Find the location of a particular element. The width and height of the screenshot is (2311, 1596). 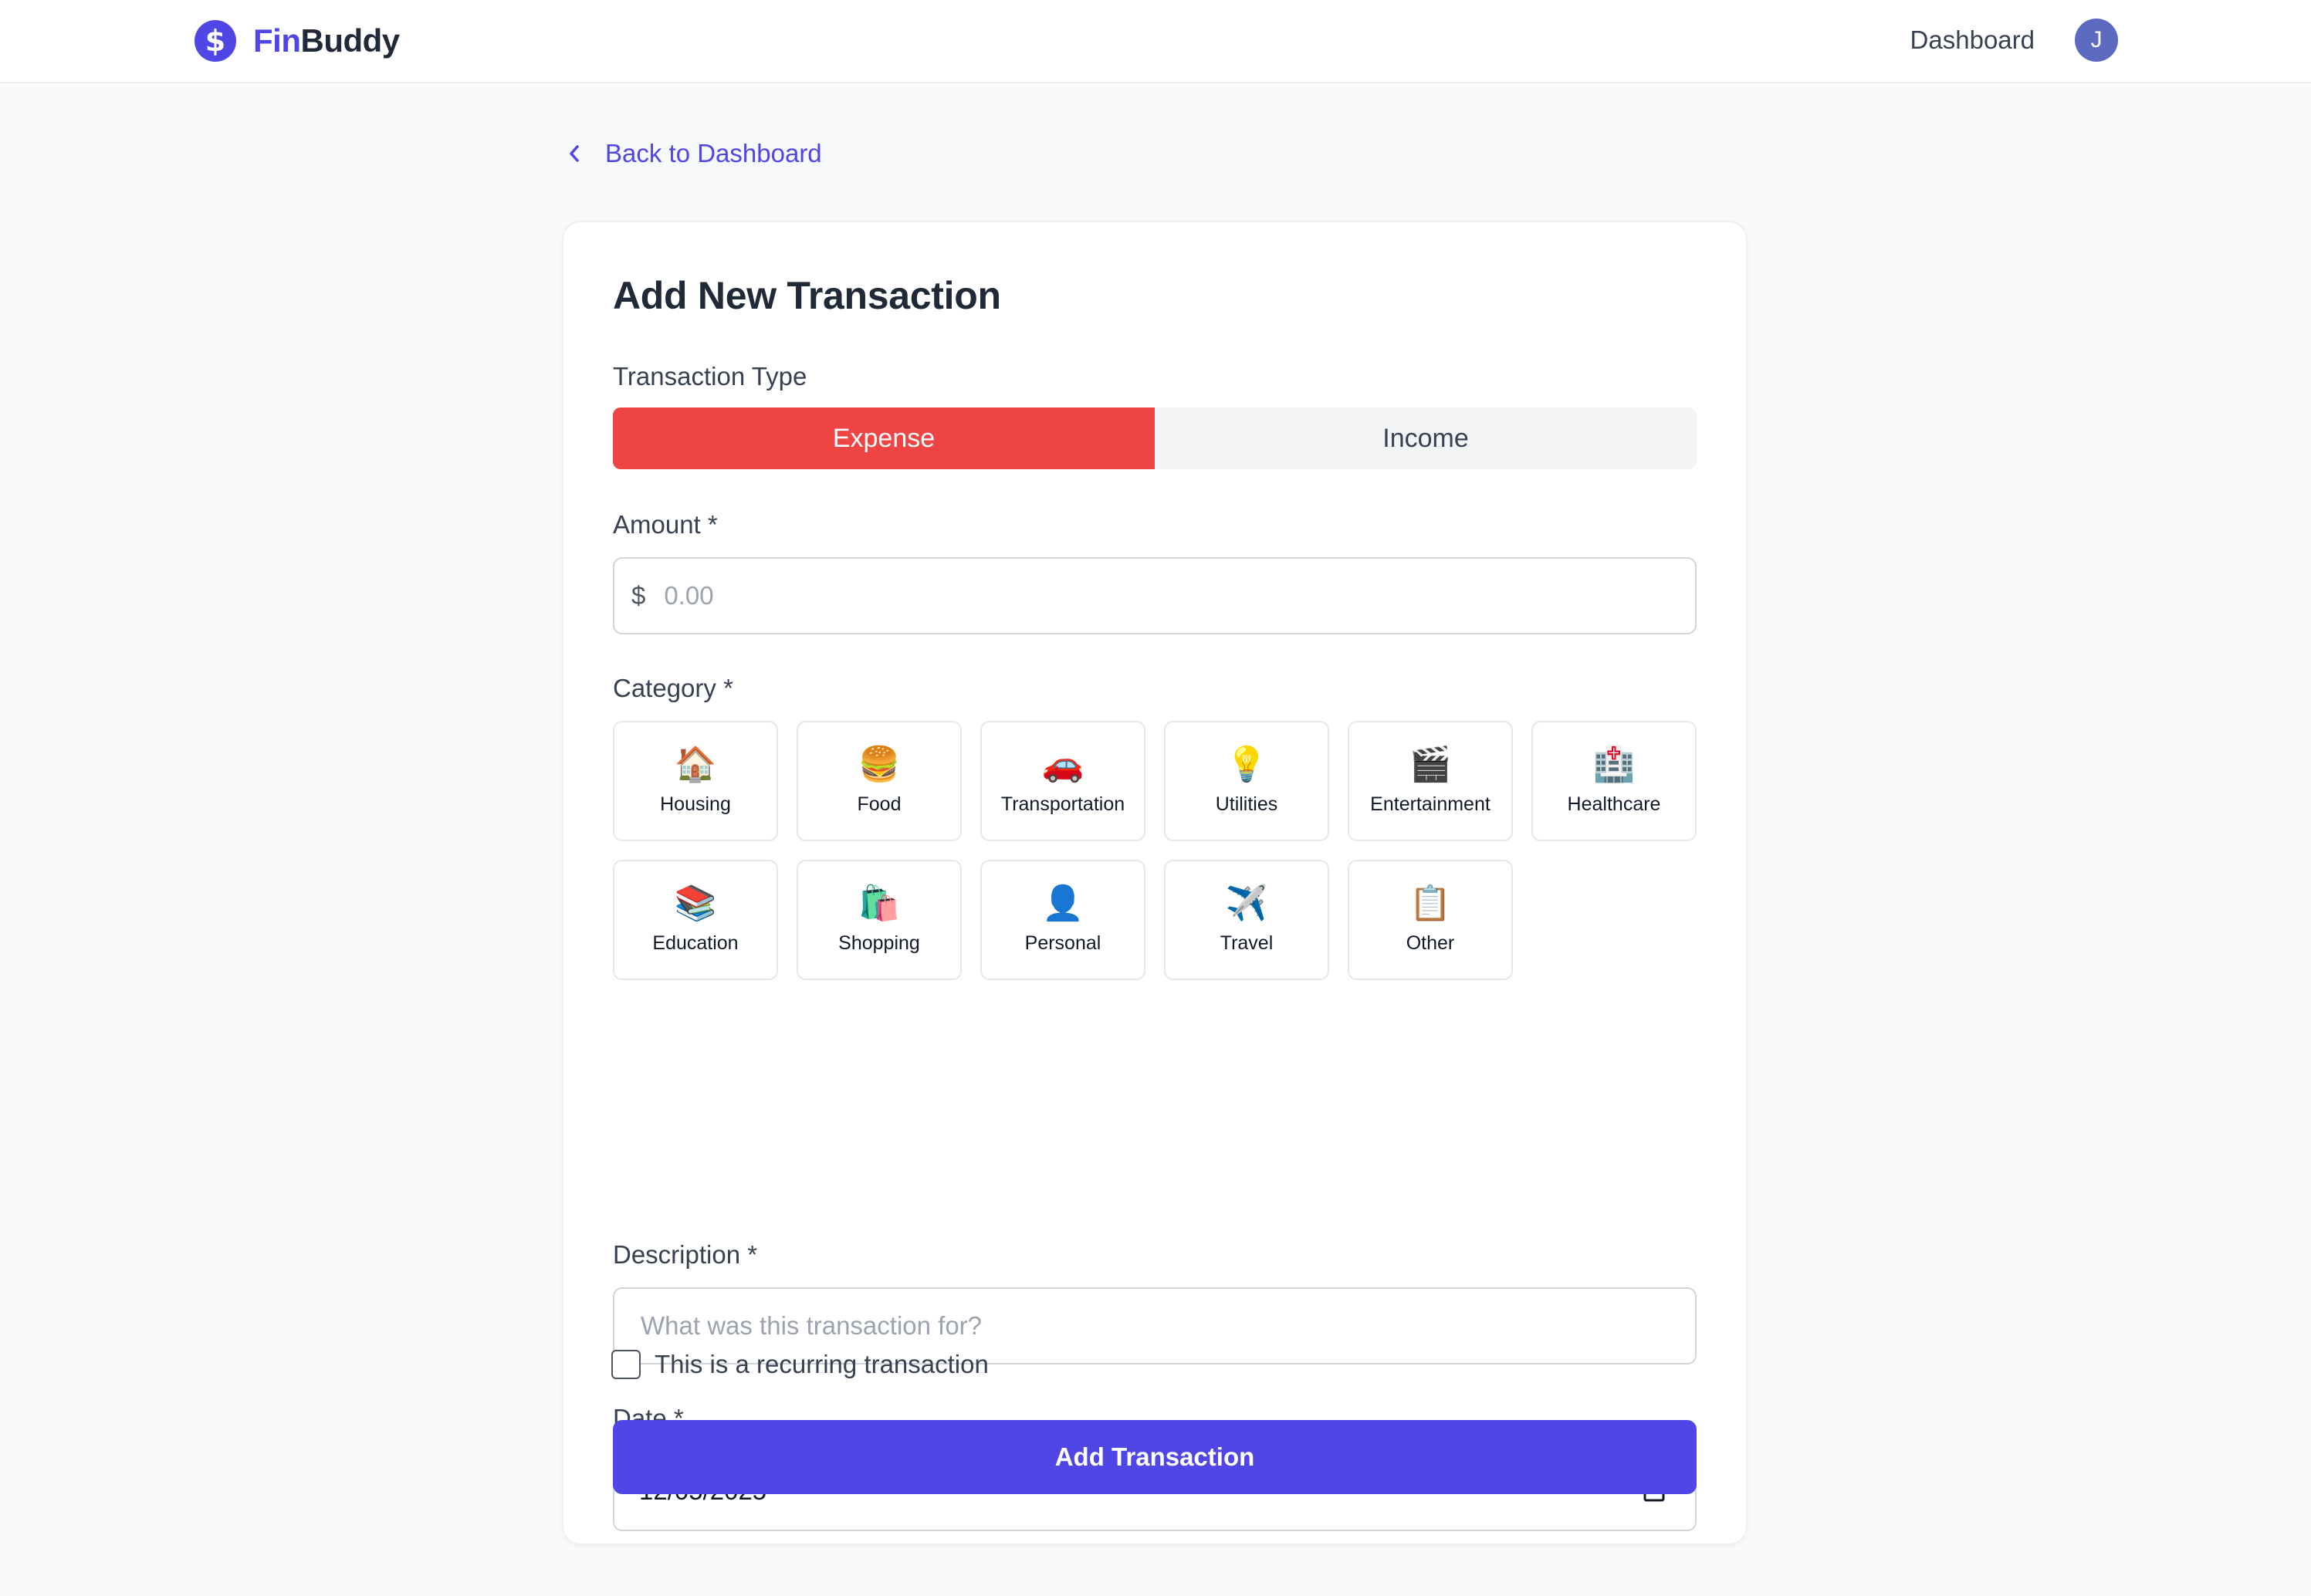

category-entertainment: 🎬 Entertainment is located at coordinates (1431, 781).